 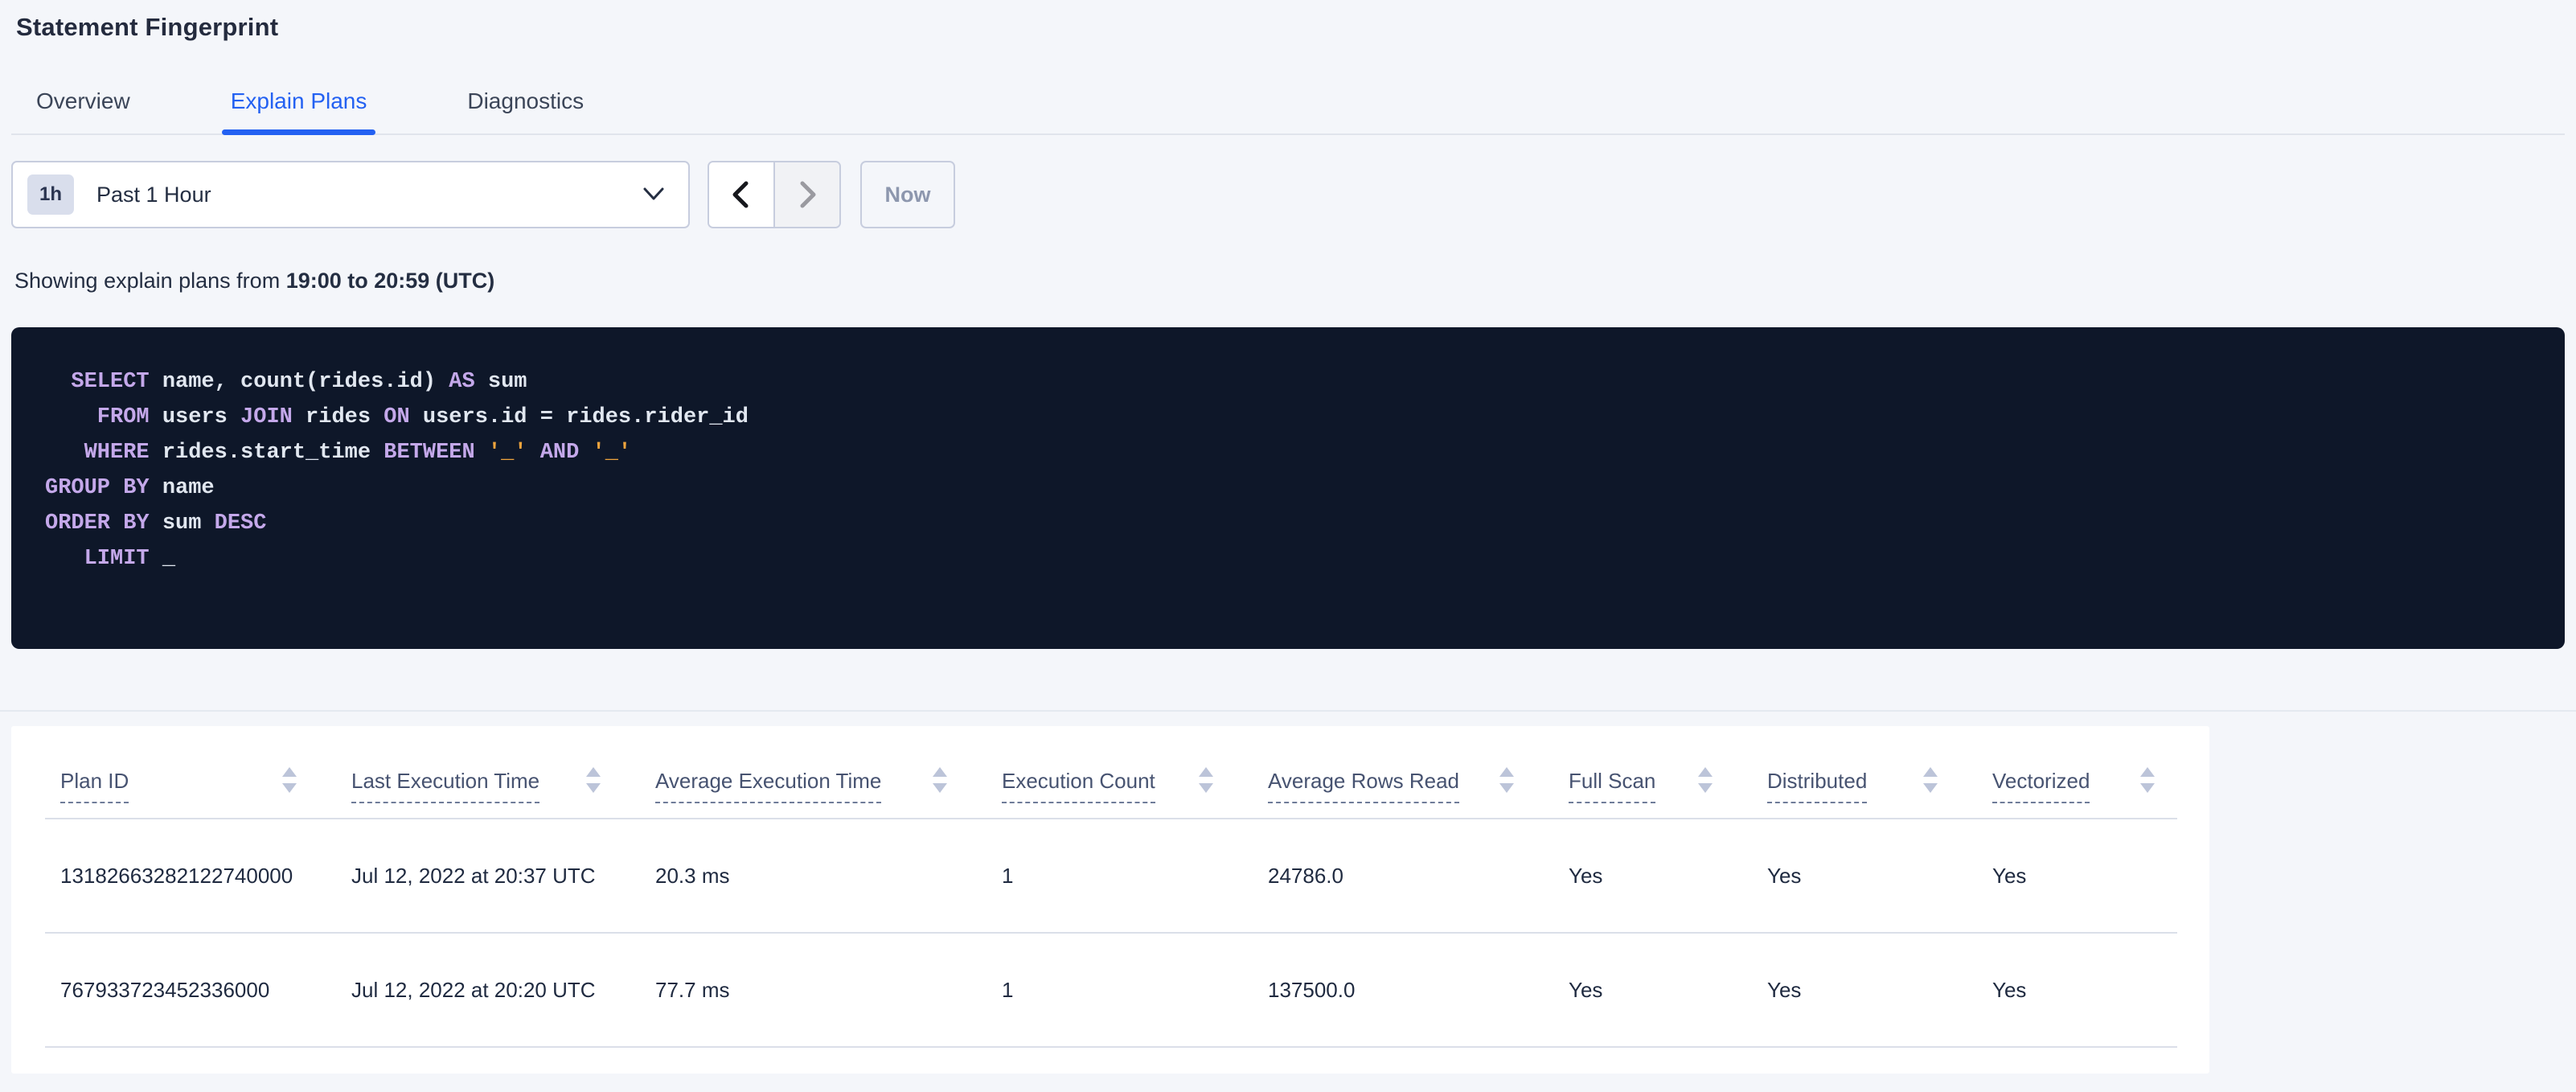 I want to click on time-range-dropdown: 1h Past 1 Hour, so click(x=350, y=195).